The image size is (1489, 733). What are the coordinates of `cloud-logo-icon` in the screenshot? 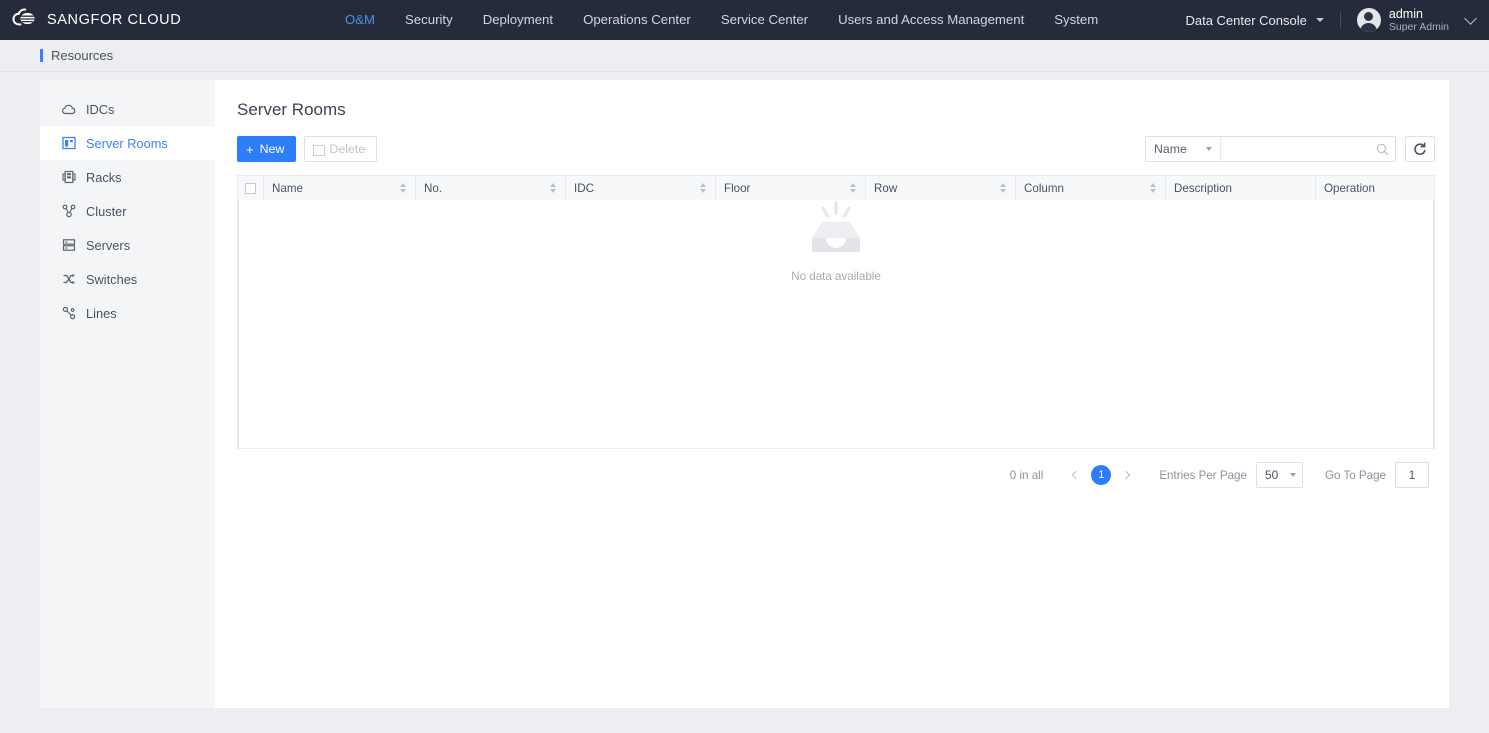 It's located at (25, 20).